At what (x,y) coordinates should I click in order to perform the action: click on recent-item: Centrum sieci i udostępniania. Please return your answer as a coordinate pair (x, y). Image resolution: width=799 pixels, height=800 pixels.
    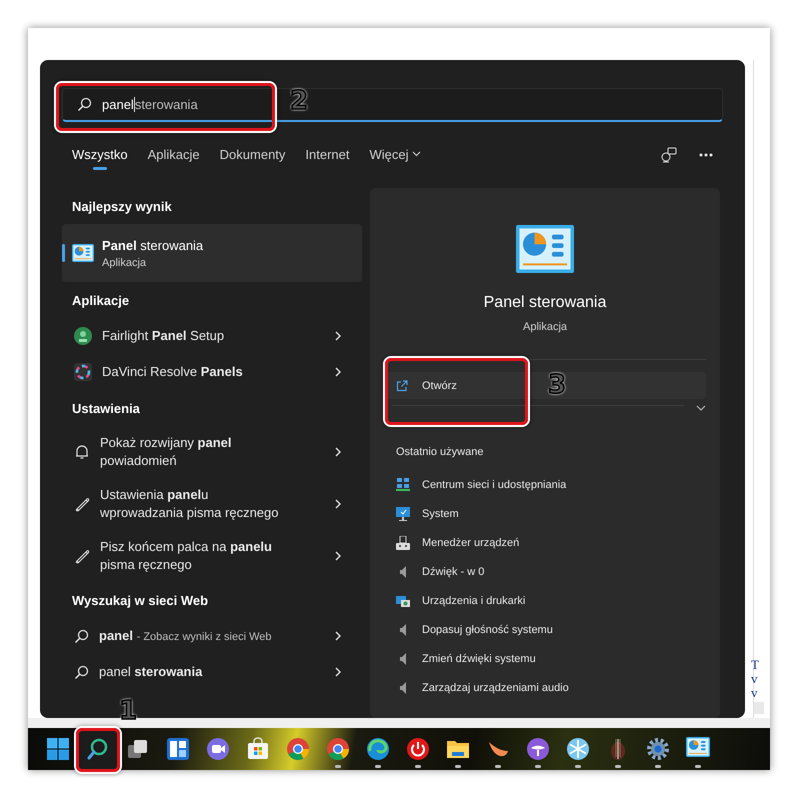
    Looking at the image, I should click on (545, 484).